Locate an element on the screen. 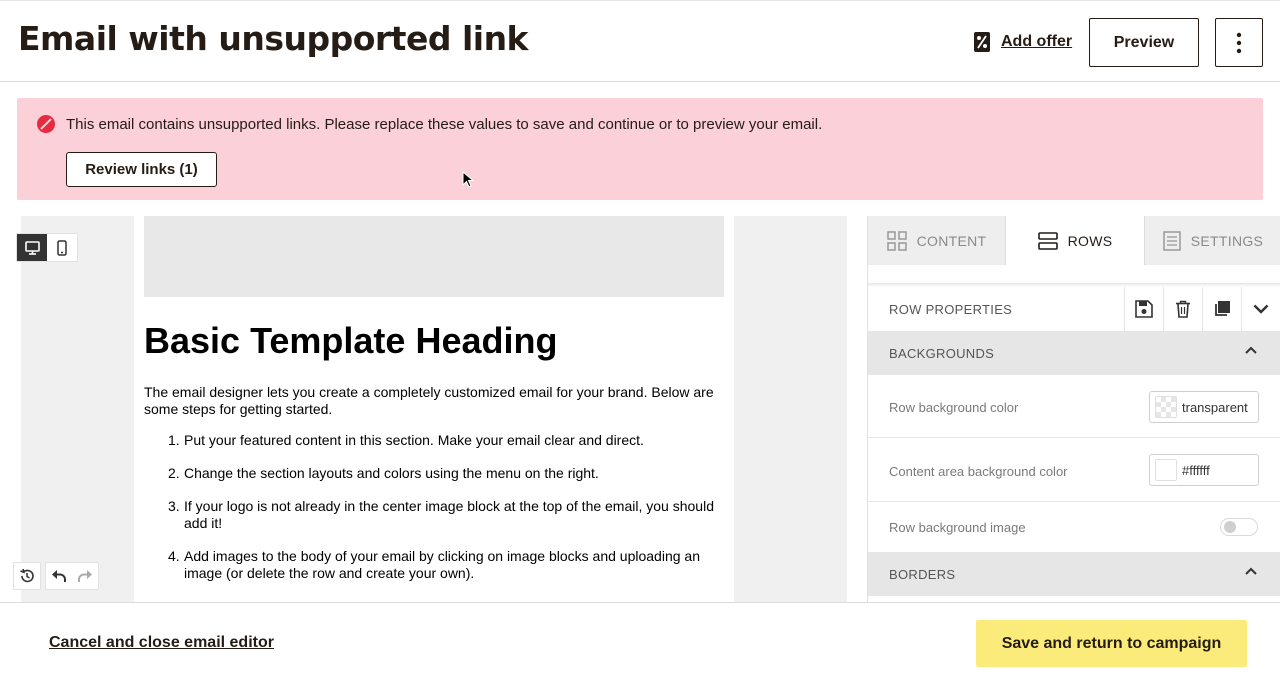 This screenshot has height=682, width=1280. review-links-button: Review links (1) is located at coordinates (141, 169).